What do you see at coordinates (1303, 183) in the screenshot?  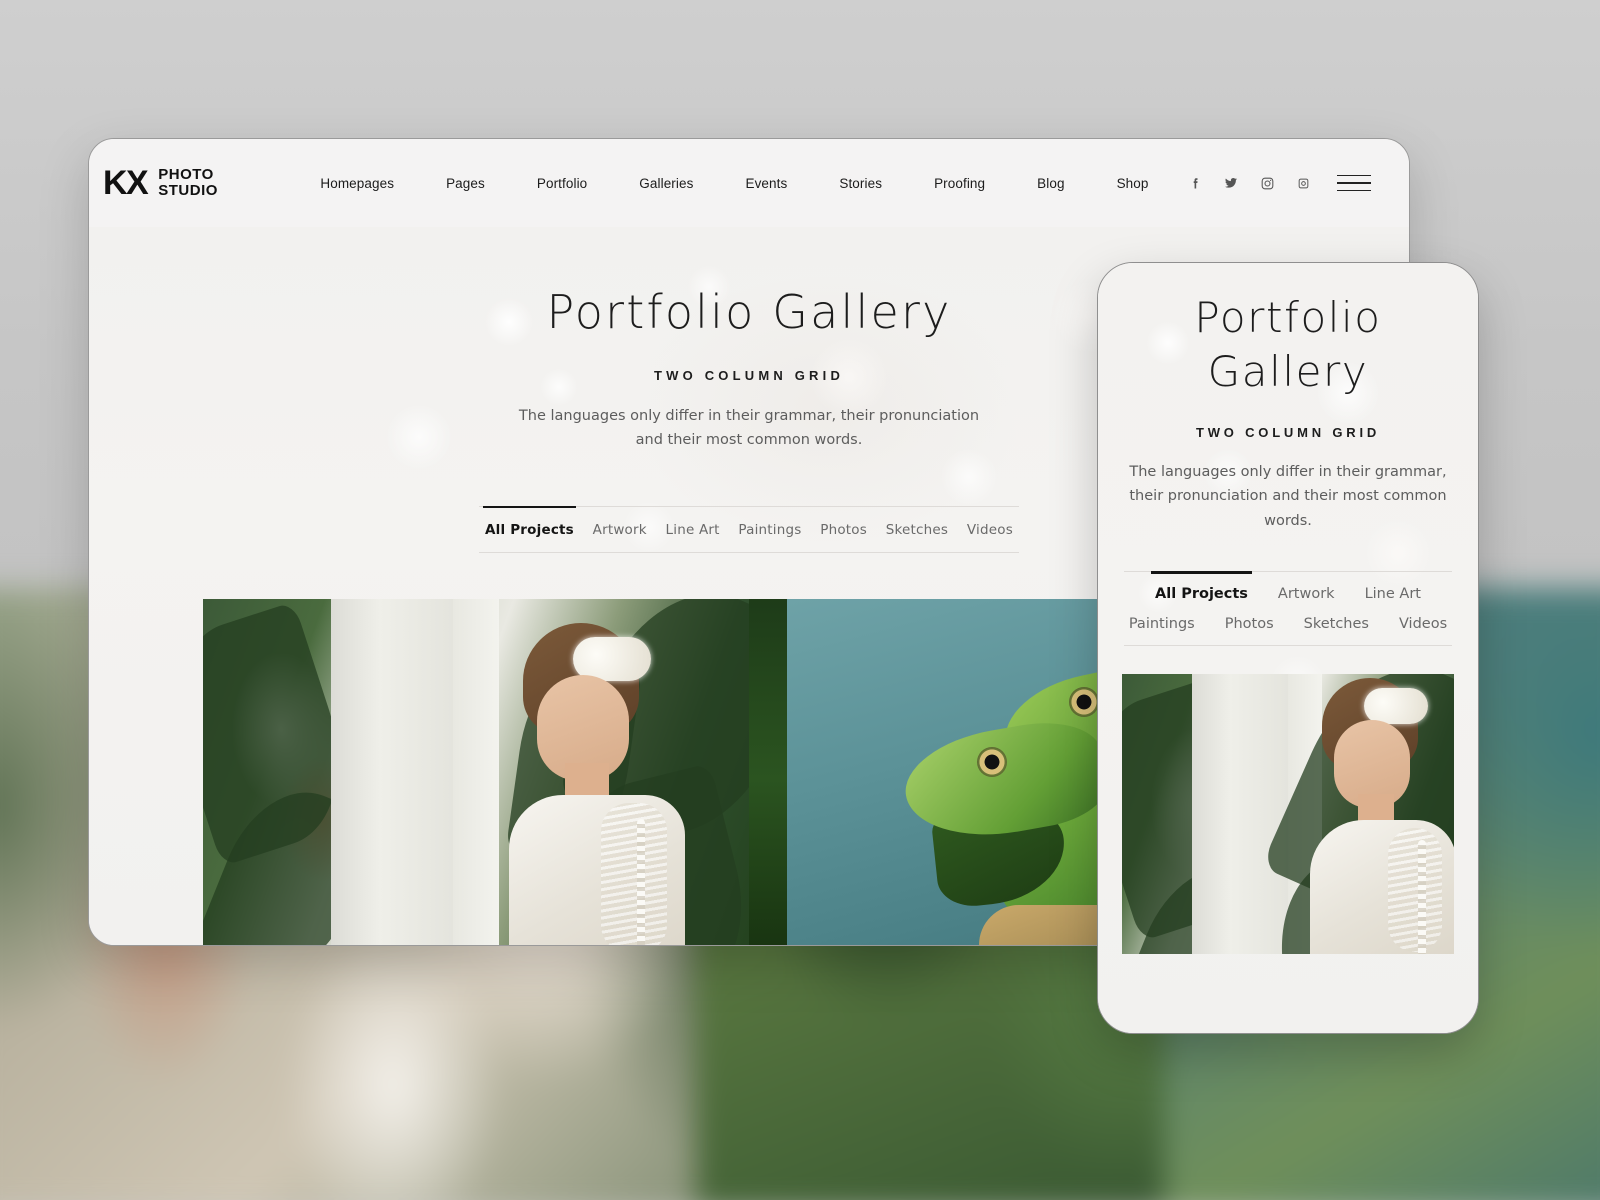 I see `five-hundred-px-icon` at bounding box center [1303, 183].